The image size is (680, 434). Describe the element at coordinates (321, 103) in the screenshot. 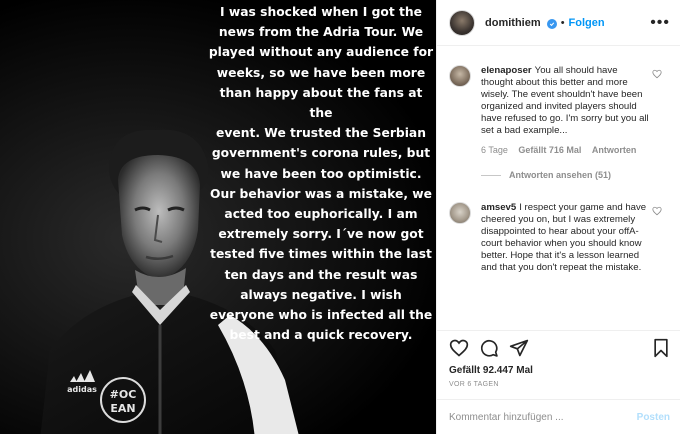

I see `caption-line: than happy about the fans at the` at that location.